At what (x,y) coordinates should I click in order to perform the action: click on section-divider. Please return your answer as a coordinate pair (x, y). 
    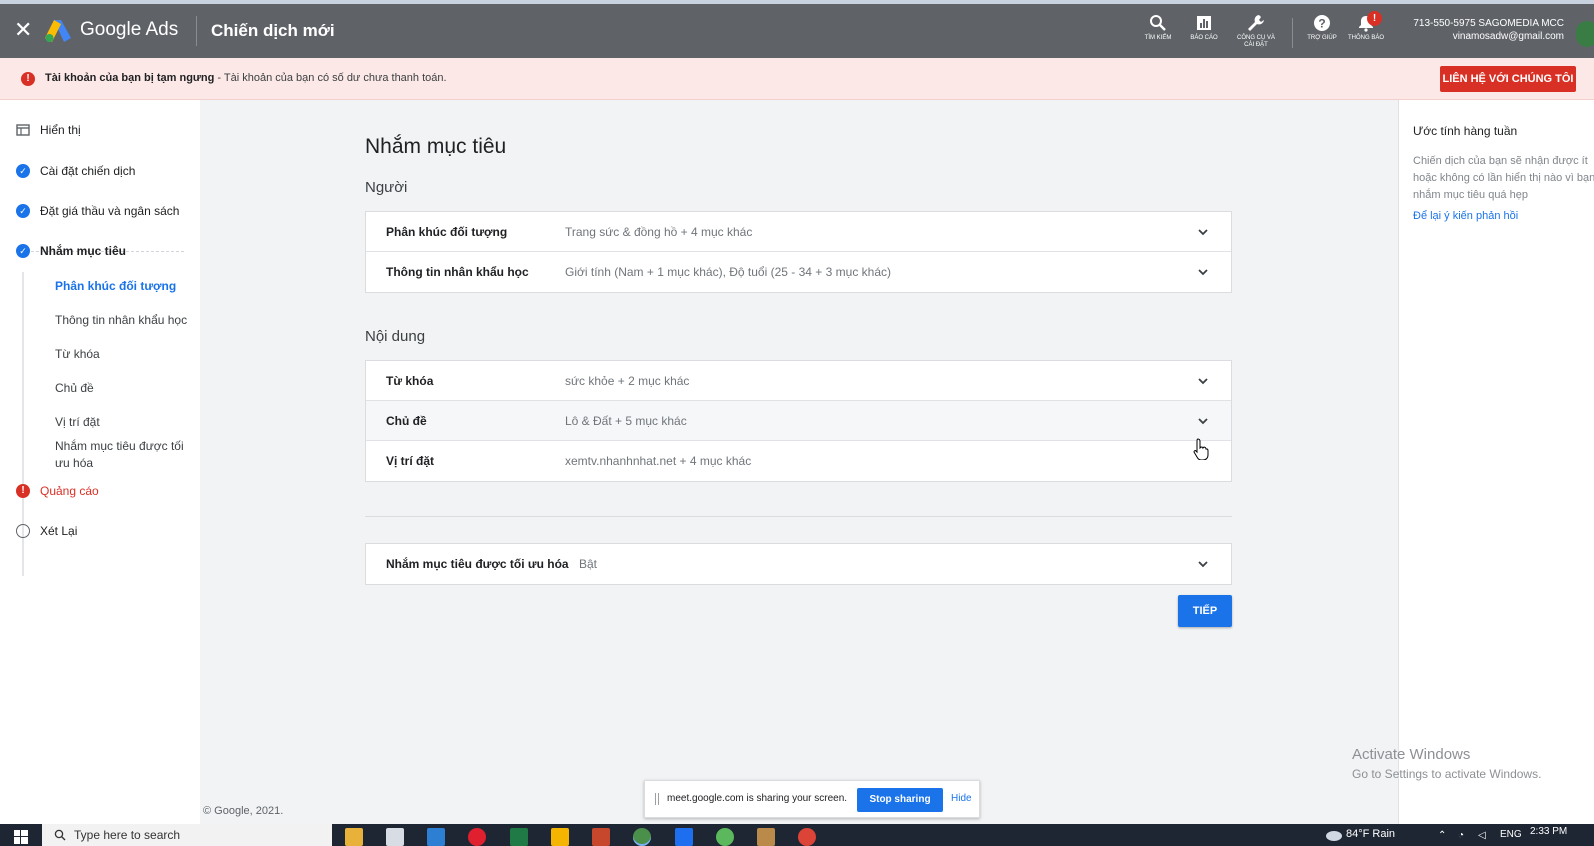
    Looking at the image, I should click on (798, 516).